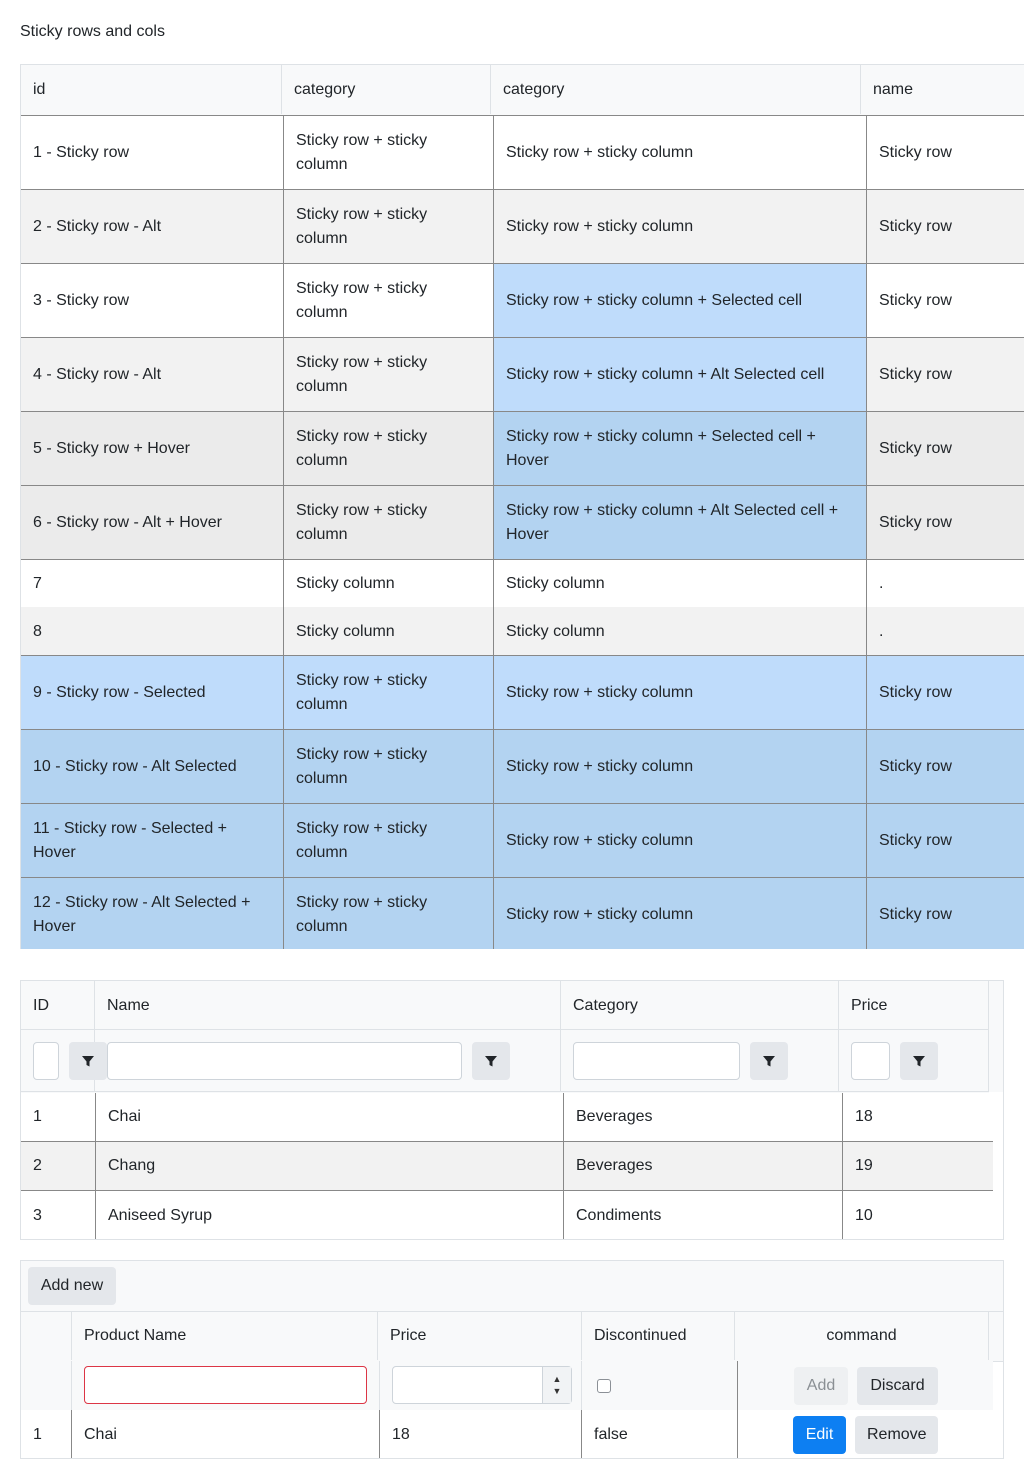  What do you see at coordinates (225, 1336) in the screenshot?
I see `header-cell-product-name: Product Name` at bounding box center [225, 1336].